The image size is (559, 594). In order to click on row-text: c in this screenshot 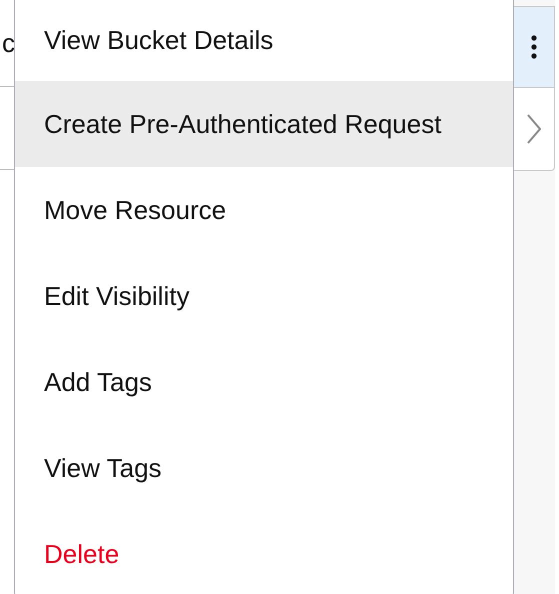, I will do `click(8, 43)`.